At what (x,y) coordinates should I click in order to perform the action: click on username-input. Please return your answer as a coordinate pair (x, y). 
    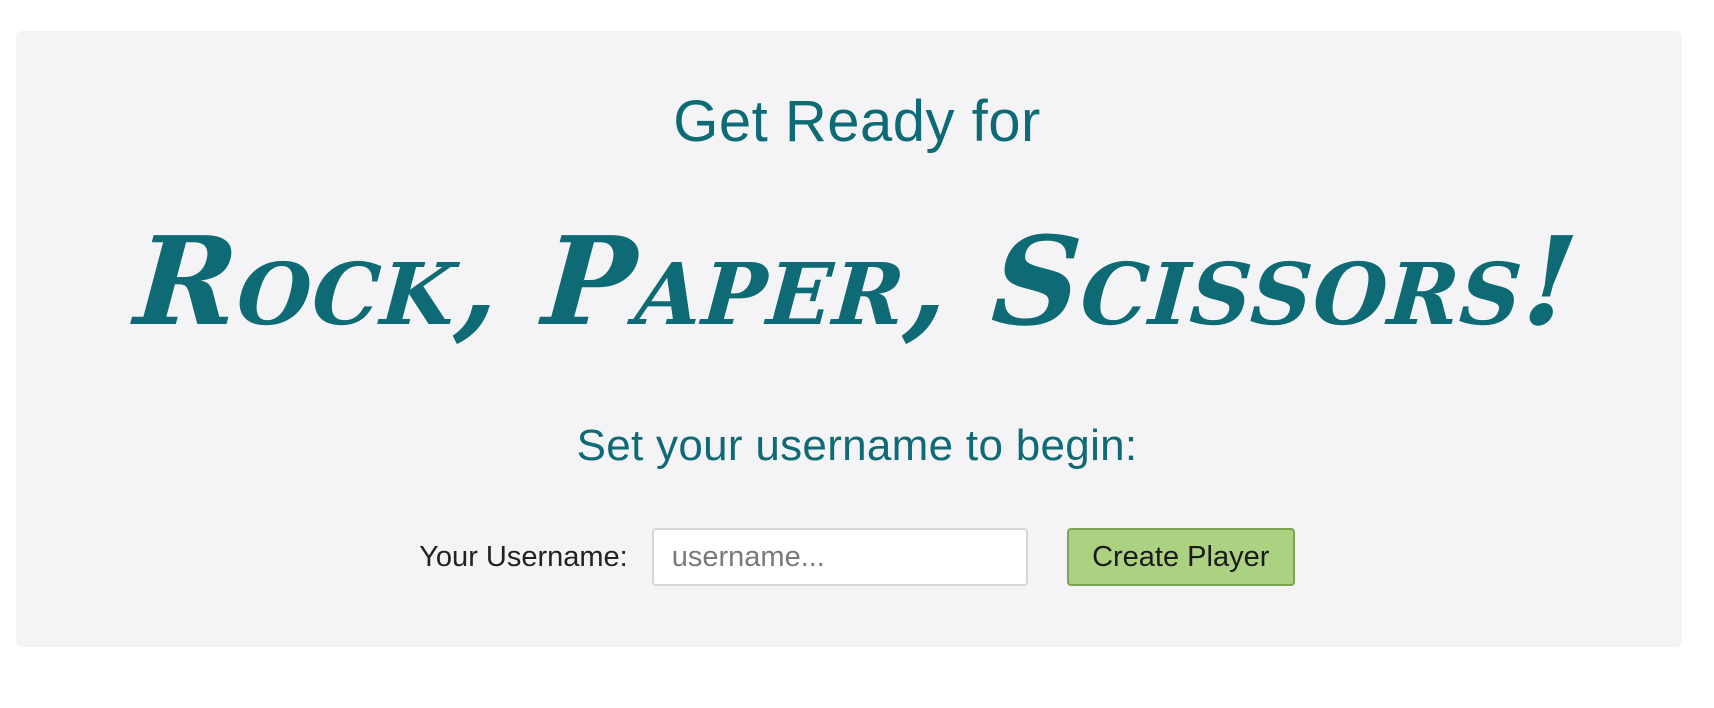
    Looking at the image, I should click on (839, 557).